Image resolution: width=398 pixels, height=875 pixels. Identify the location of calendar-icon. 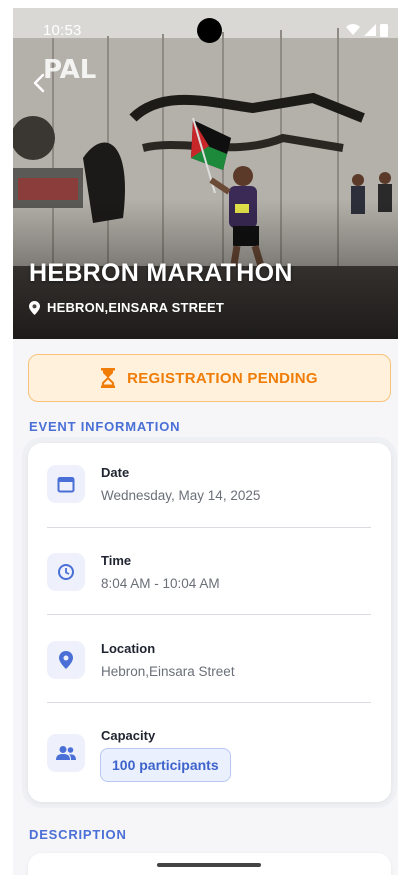
(66, 485).